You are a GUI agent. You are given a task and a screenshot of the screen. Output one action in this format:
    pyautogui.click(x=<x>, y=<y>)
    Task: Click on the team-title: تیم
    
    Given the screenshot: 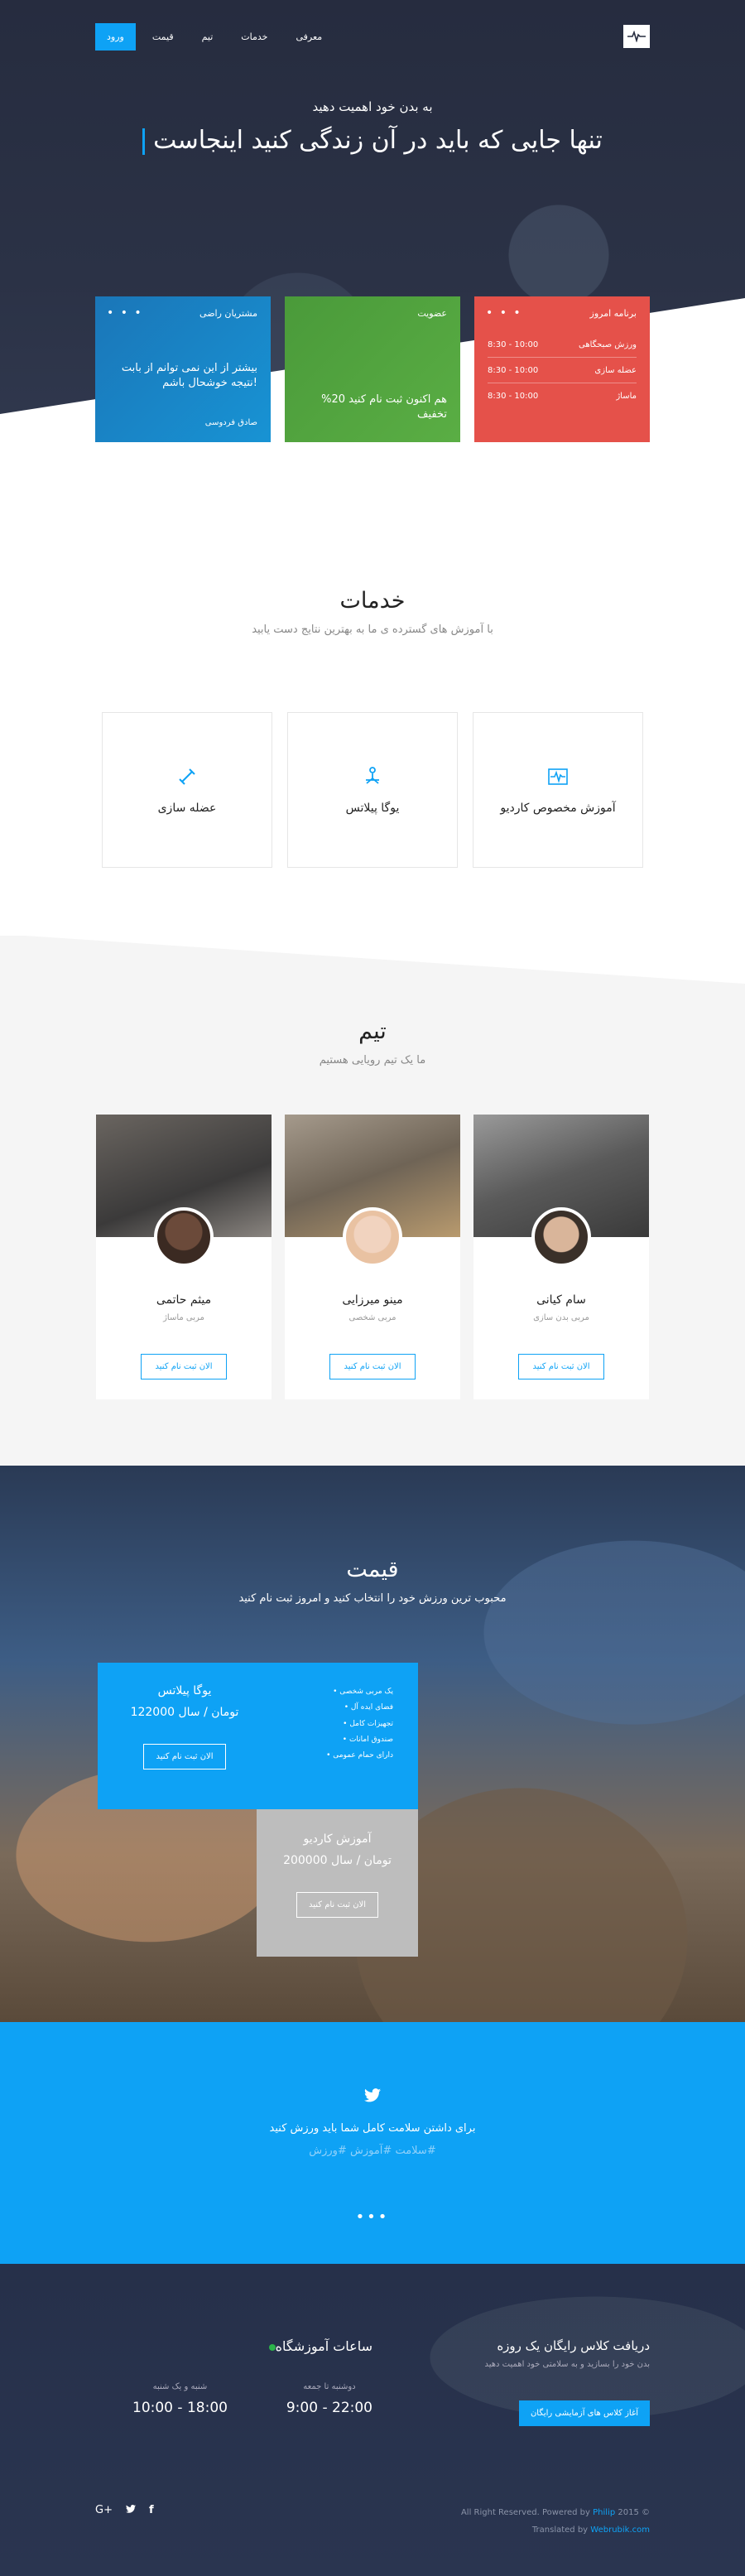 What is the action you would take?
    pyautogui.click(x=372, y=1031)
    